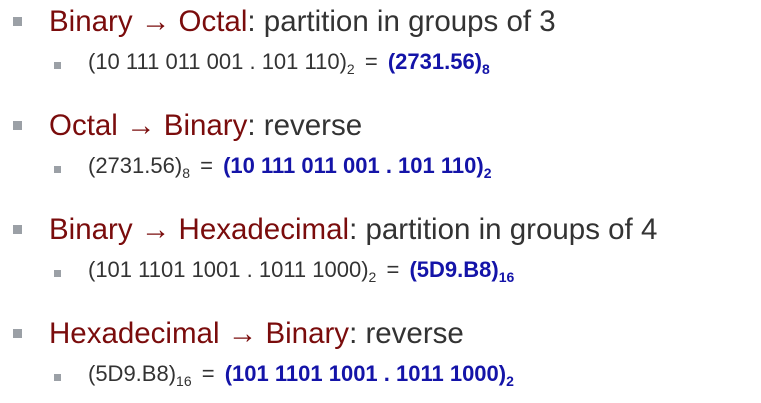 Image resolution: width=761 pixels, height=403 pixels. I want to click on result-value: (2731.56), so click(435, 61).